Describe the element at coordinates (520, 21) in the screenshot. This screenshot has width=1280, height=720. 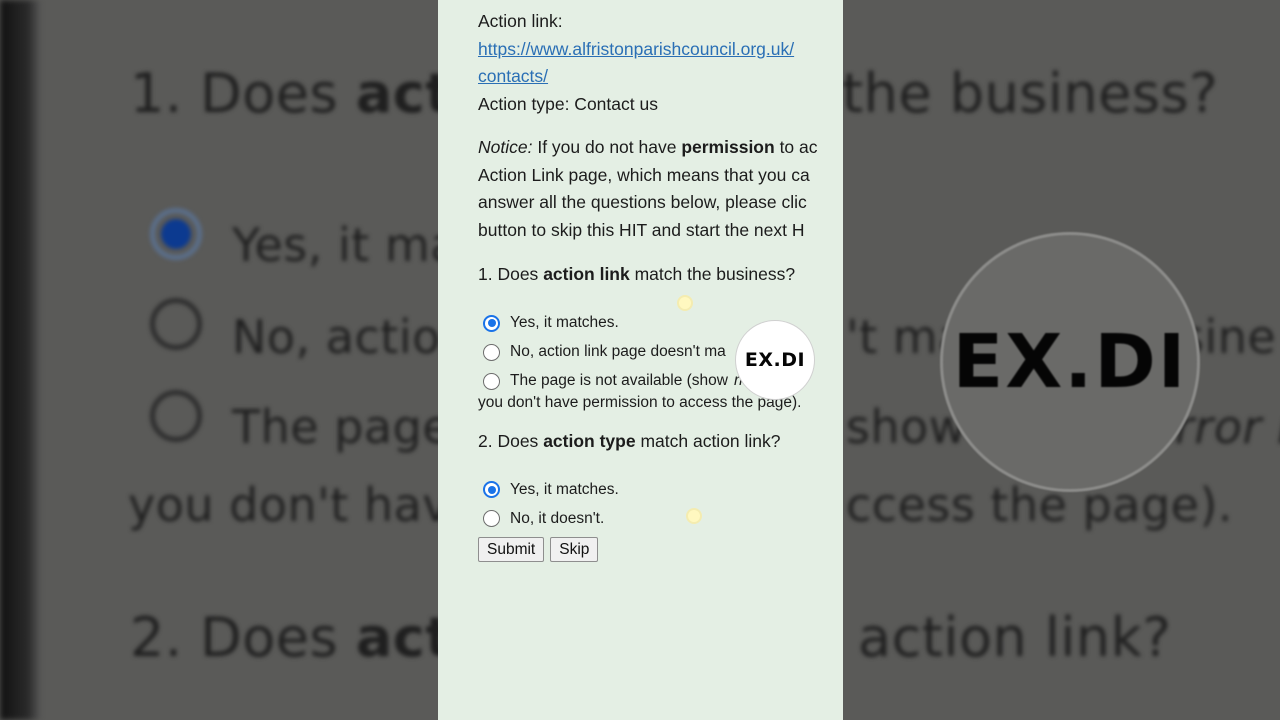
I see `action-link-label: Action link:` at that location.